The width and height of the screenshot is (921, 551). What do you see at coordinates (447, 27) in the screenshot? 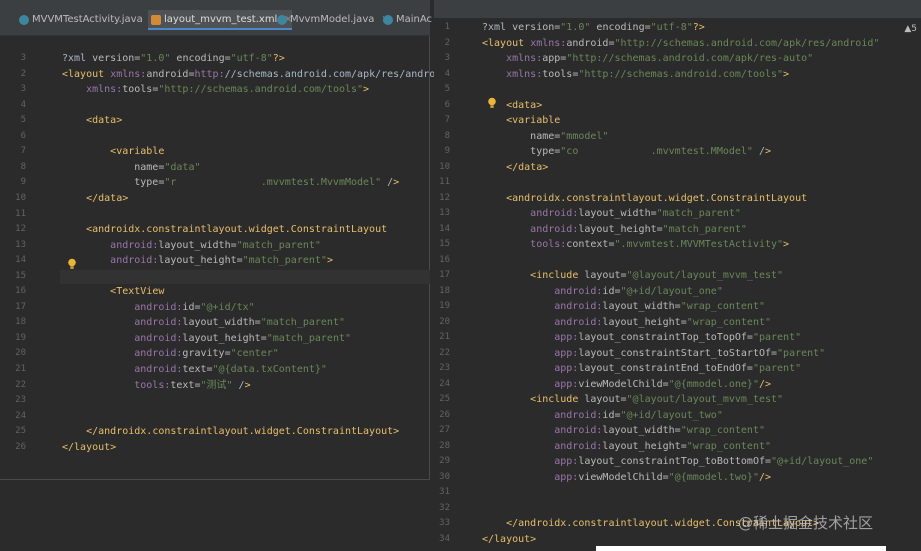
I see `line-number: 1` at bounding box center [447, 27].